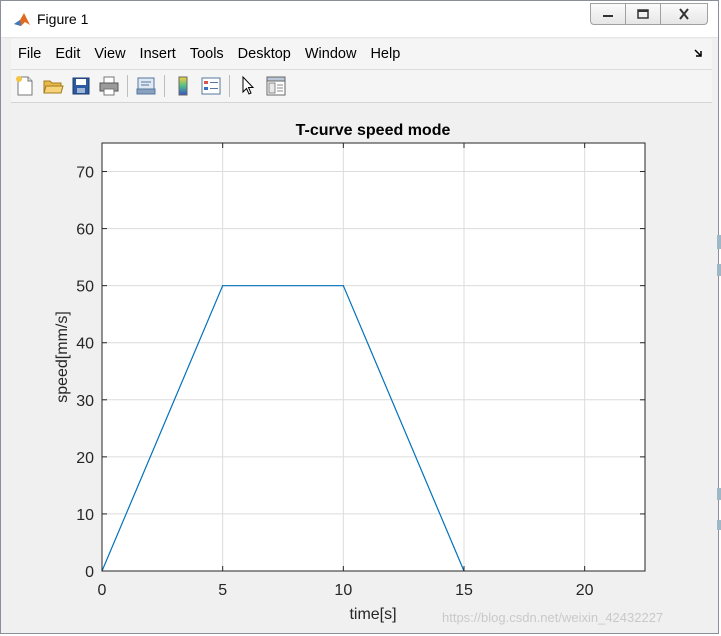  Describe the element at coordinates (553, 617) in the screenshot. I see `watermark-text: https://blog.csdn.net/weixin_42432227` at that location.